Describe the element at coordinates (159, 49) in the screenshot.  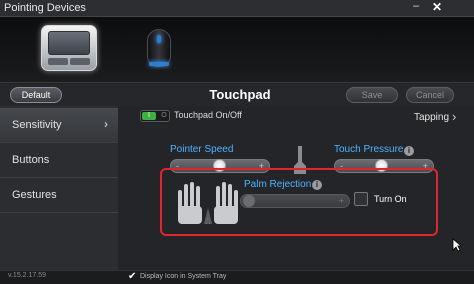
I see `mouse-icon` at that location.